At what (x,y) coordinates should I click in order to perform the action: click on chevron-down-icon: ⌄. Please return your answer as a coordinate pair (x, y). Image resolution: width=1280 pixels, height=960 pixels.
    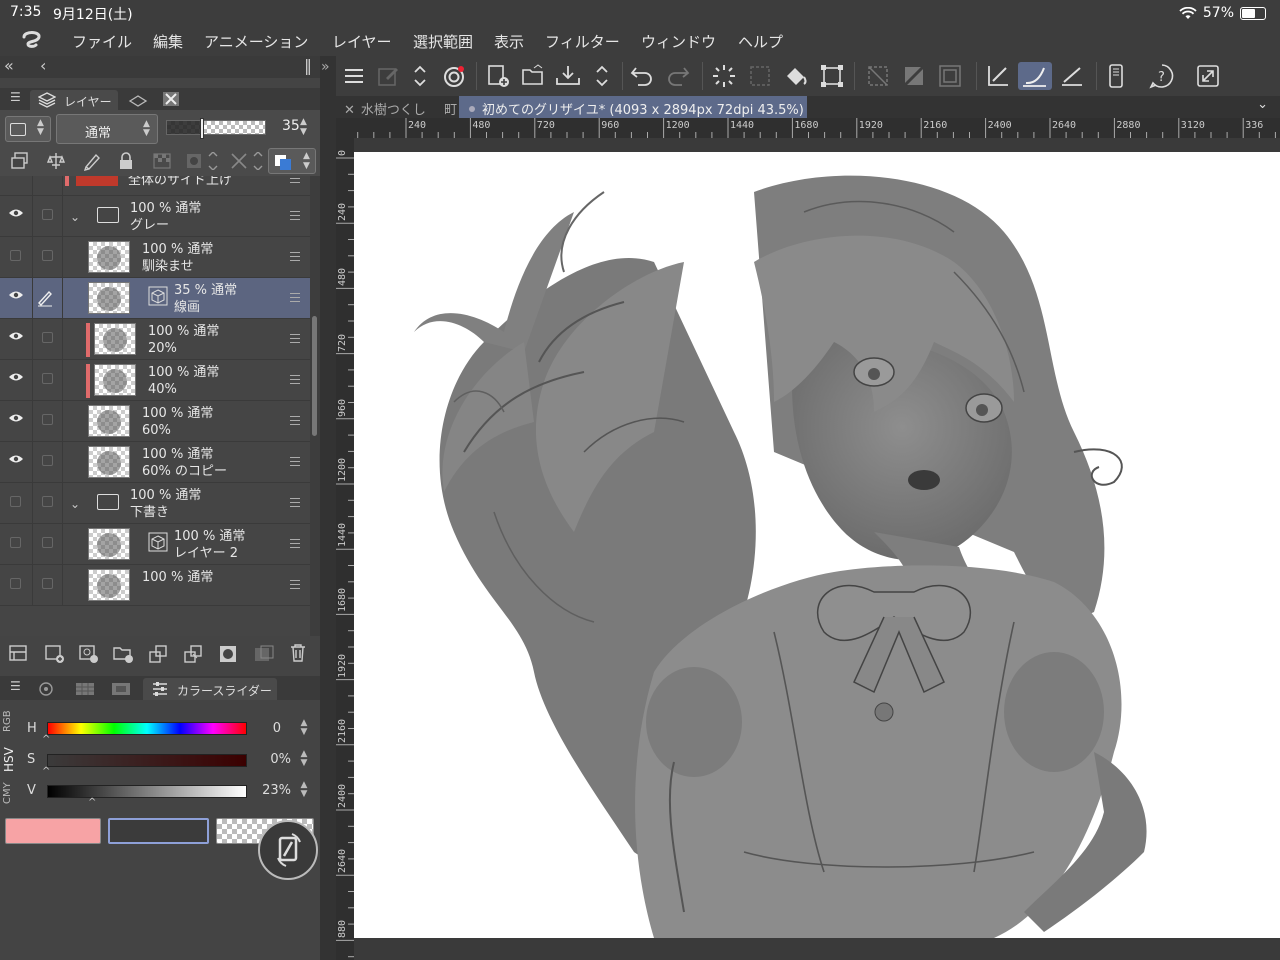
    Looking at the image, I should click on (1262, 104).